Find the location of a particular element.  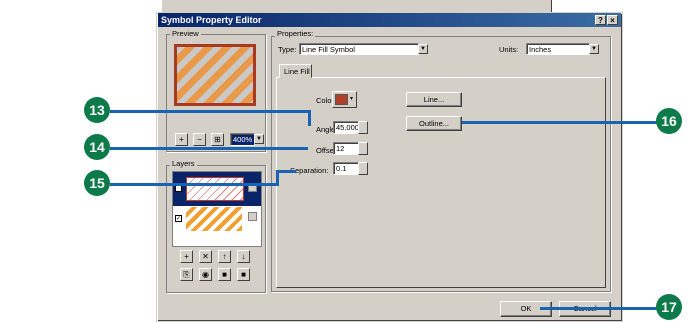

offset-input: 12 is located at coordinates (346, 148).